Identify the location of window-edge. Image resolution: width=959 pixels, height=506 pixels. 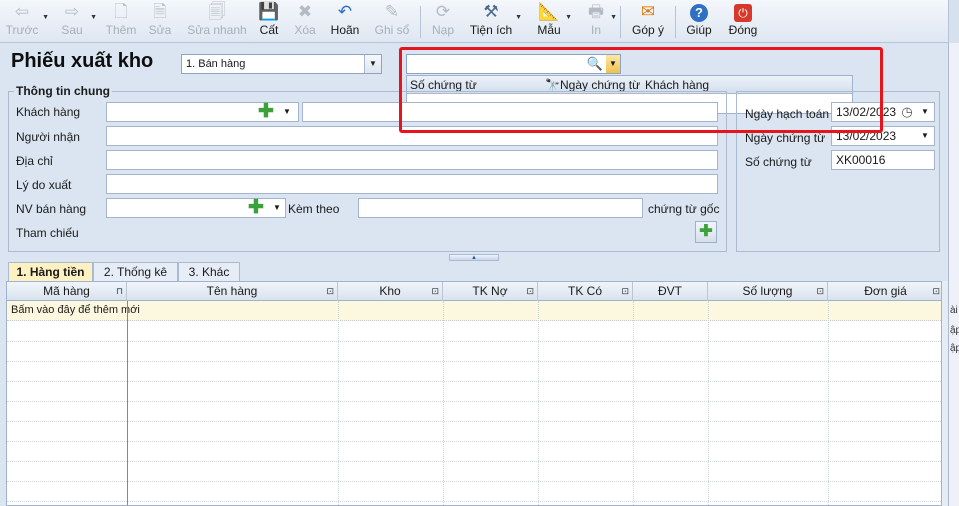
(953, 21).